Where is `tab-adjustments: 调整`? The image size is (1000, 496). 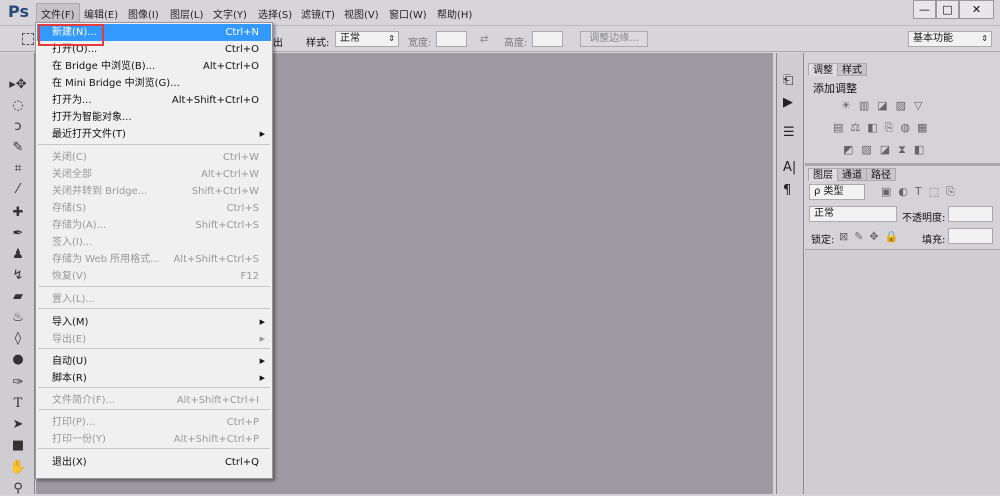 tab-adjustments: 调整 is located at coordinates (823, 69).